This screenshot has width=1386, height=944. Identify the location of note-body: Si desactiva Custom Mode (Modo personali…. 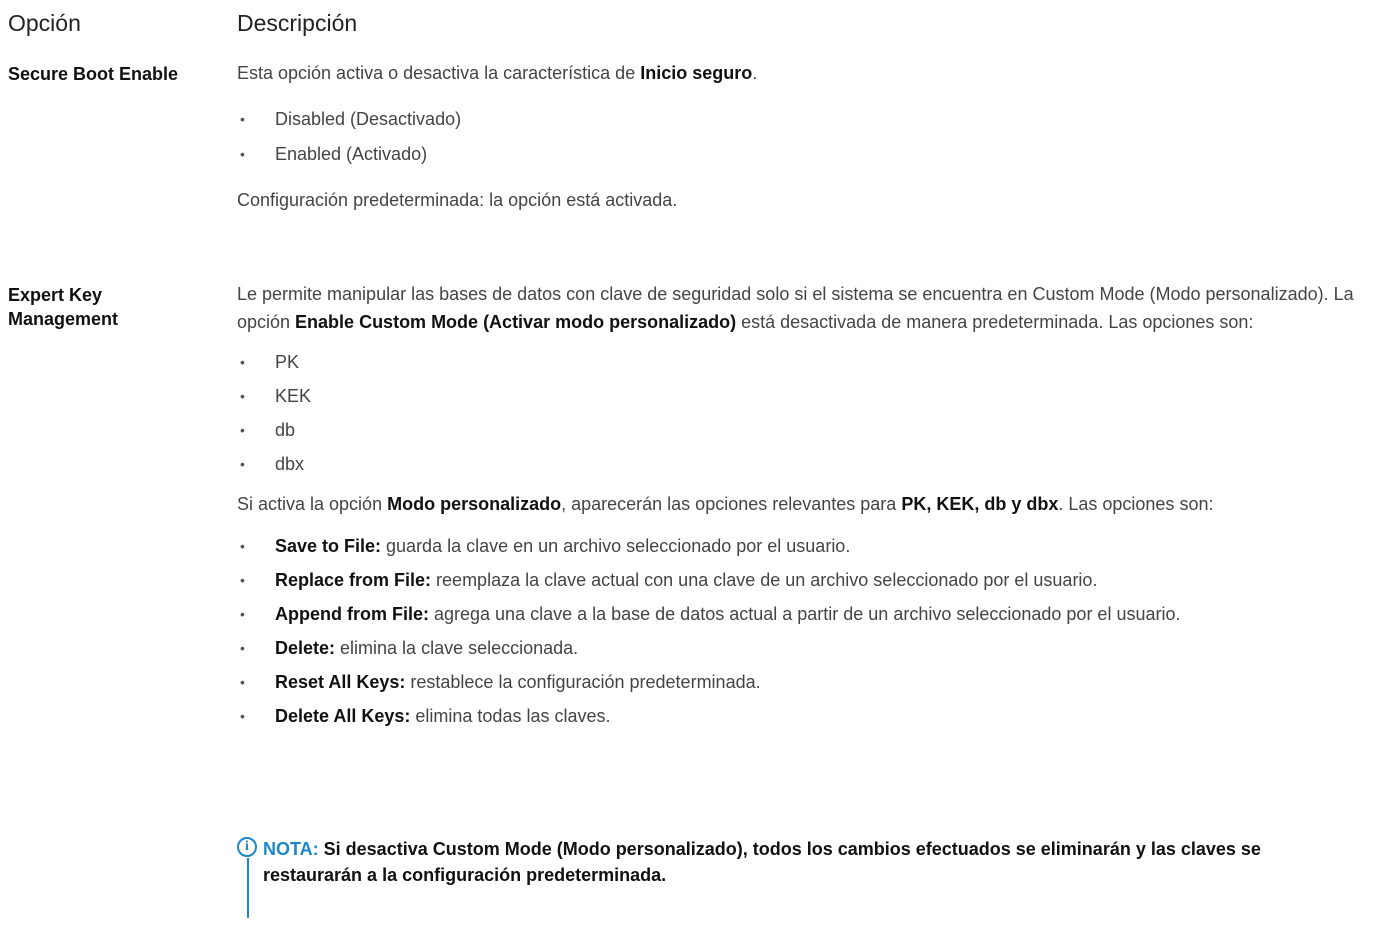
(762, 862).